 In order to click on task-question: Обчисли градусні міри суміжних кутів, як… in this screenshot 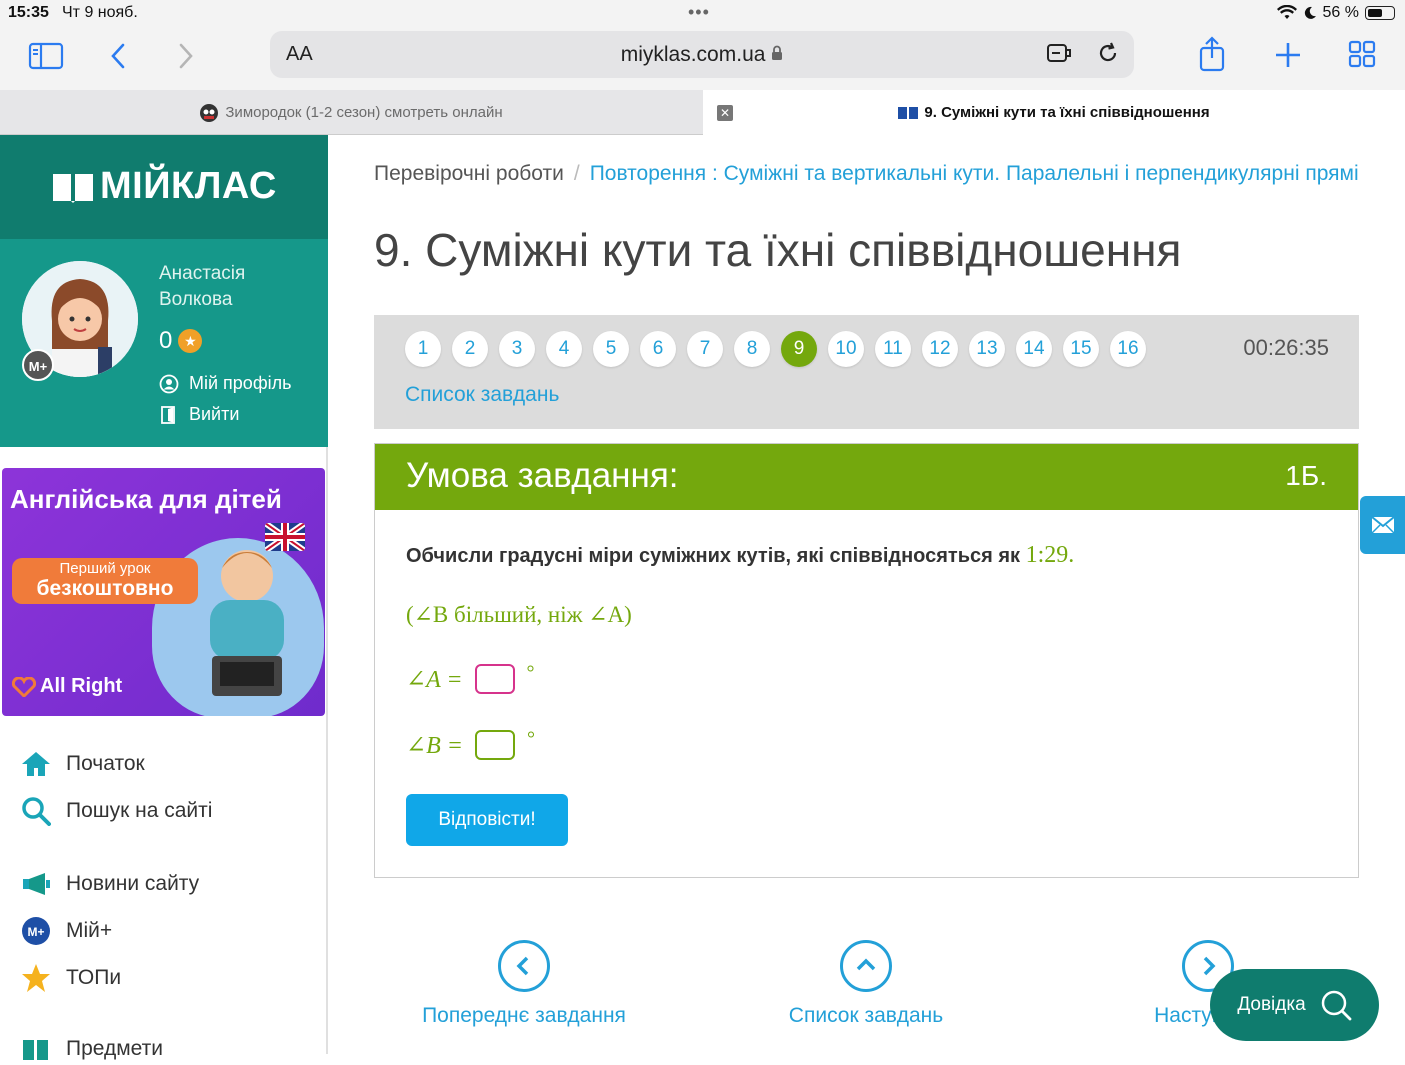, I will do `click(740, 555)`.